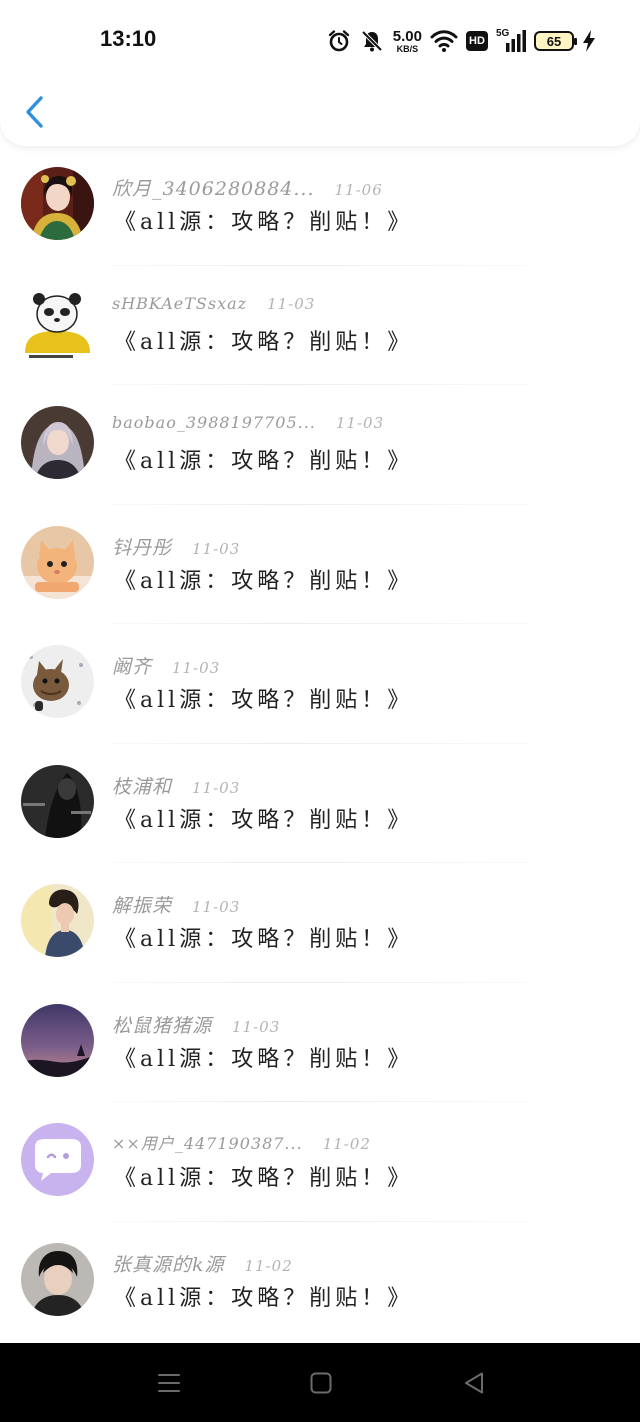 Image resolution: width=640 pixels, height=1422 pixels. Describe the element at coordinates (320, 445) in the screenshot. I see `list-item: baobao_3988197705... 11-03 《all源：攻略？削贴！》` at that location.